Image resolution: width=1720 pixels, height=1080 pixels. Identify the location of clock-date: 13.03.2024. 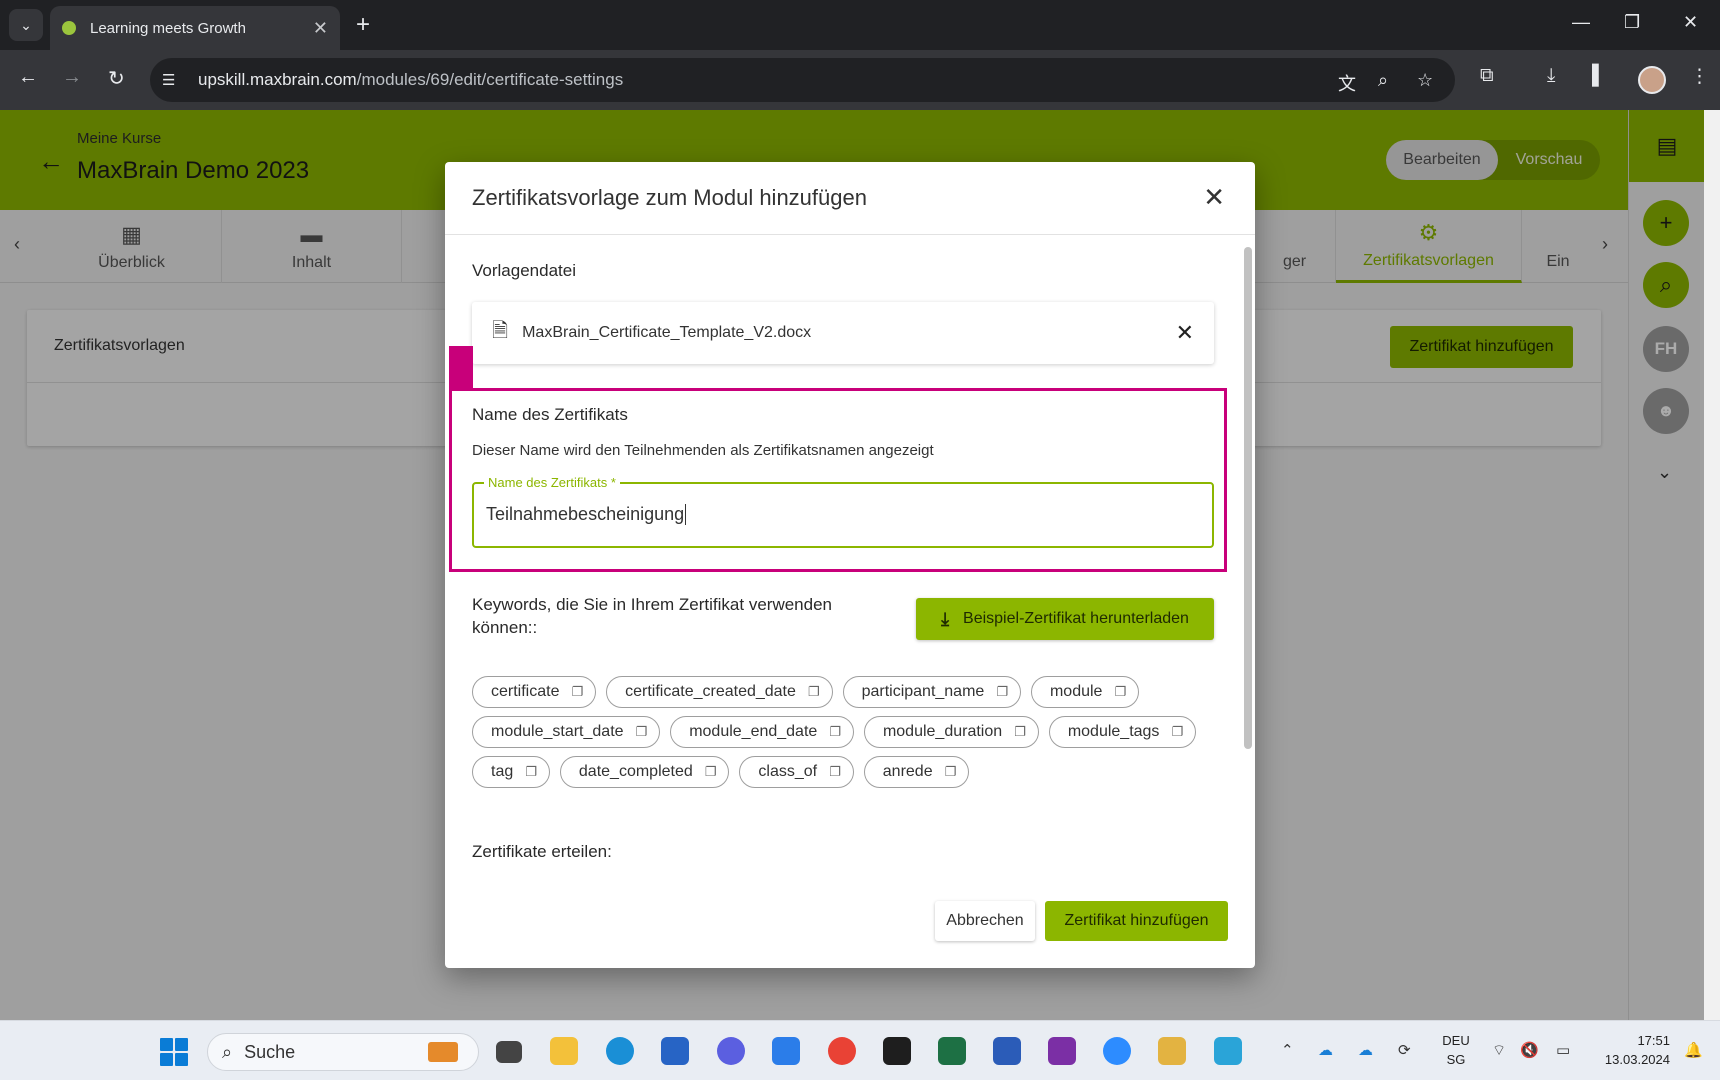
(1637, 1059).